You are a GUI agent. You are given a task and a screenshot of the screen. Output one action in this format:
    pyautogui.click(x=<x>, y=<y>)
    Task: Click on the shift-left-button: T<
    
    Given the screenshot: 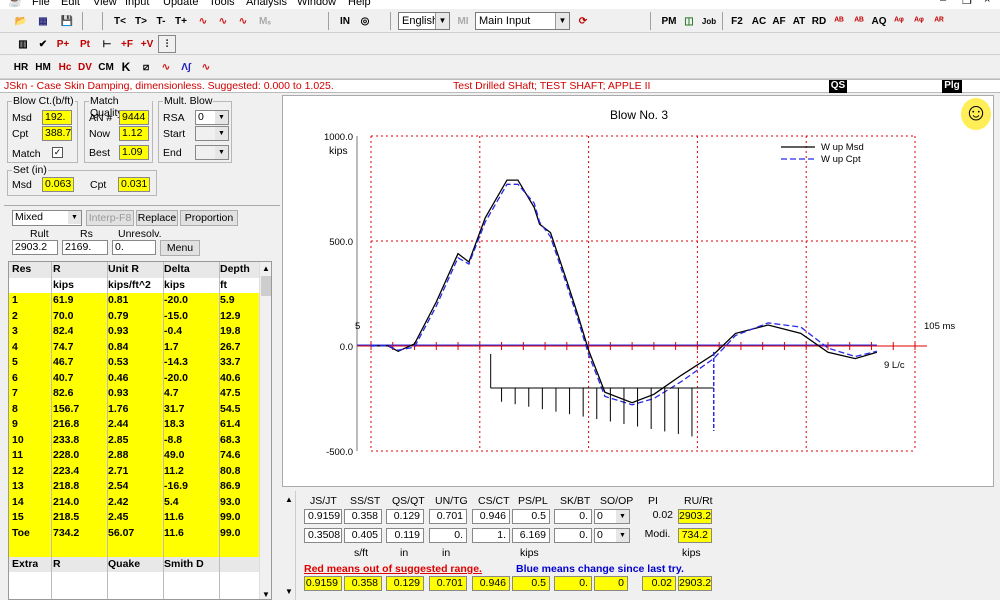 What is the action you would take?
    pyautogui.click(x=120, y=21)
    